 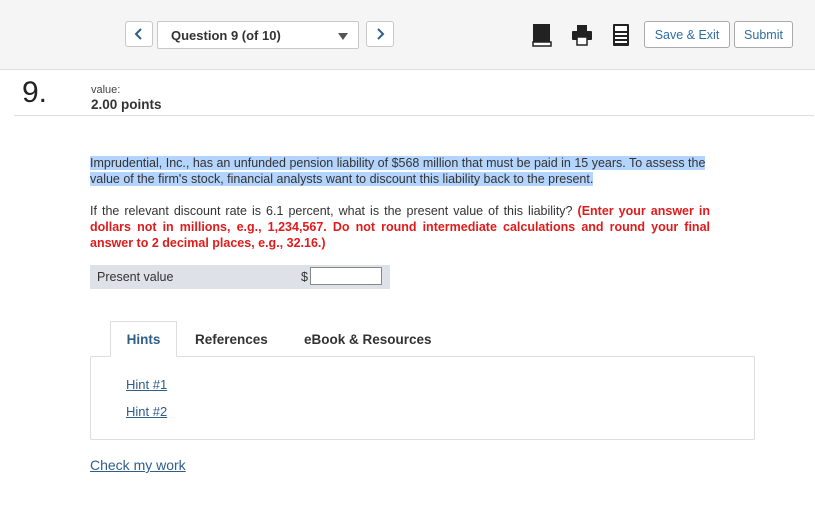 I want to click on hint-2-link: Hint #2, so click(x=146, y=411).